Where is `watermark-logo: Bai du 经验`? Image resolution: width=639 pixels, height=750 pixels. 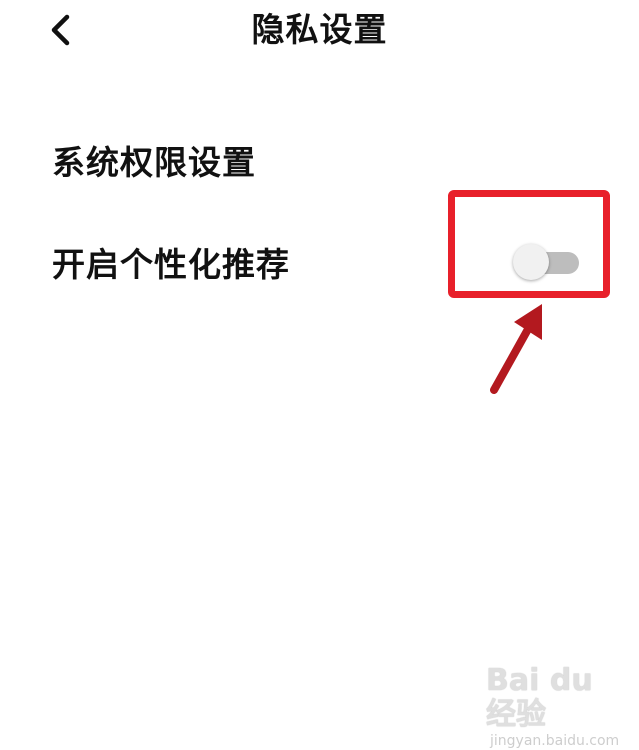
watermark-logo: Bai du 经验 is located at coordinates (539, 697).